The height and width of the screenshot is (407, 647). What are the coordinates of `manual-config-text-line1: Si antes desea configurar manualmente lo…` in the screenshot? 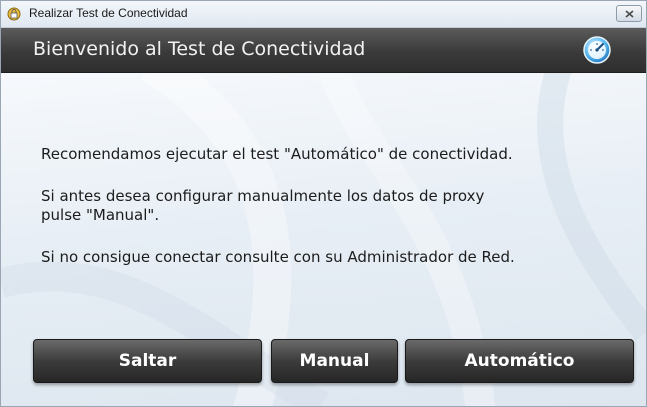 It's located at (263, 196).